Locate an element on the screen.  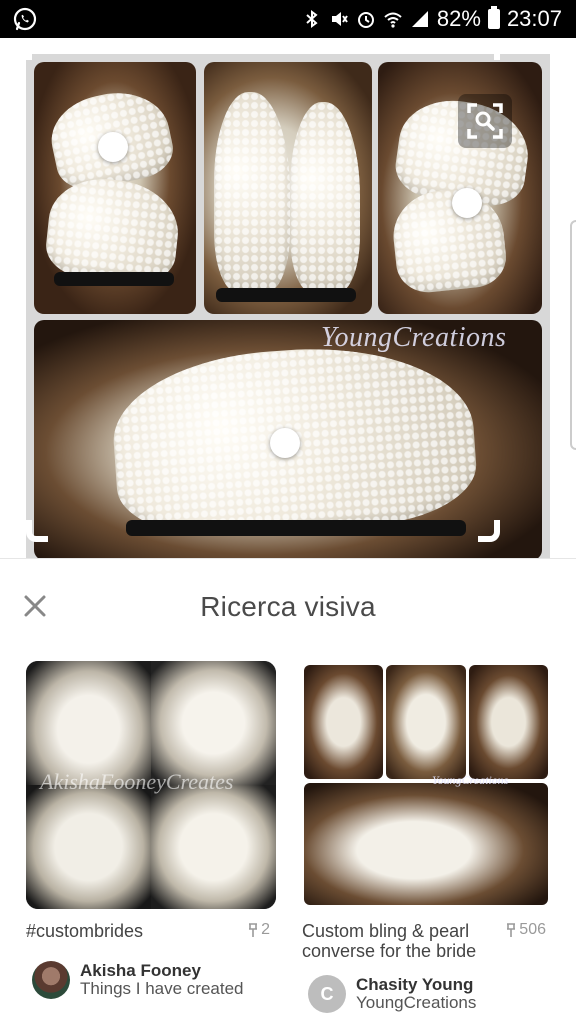
visual-search-button is located at coordinates (485, 121).